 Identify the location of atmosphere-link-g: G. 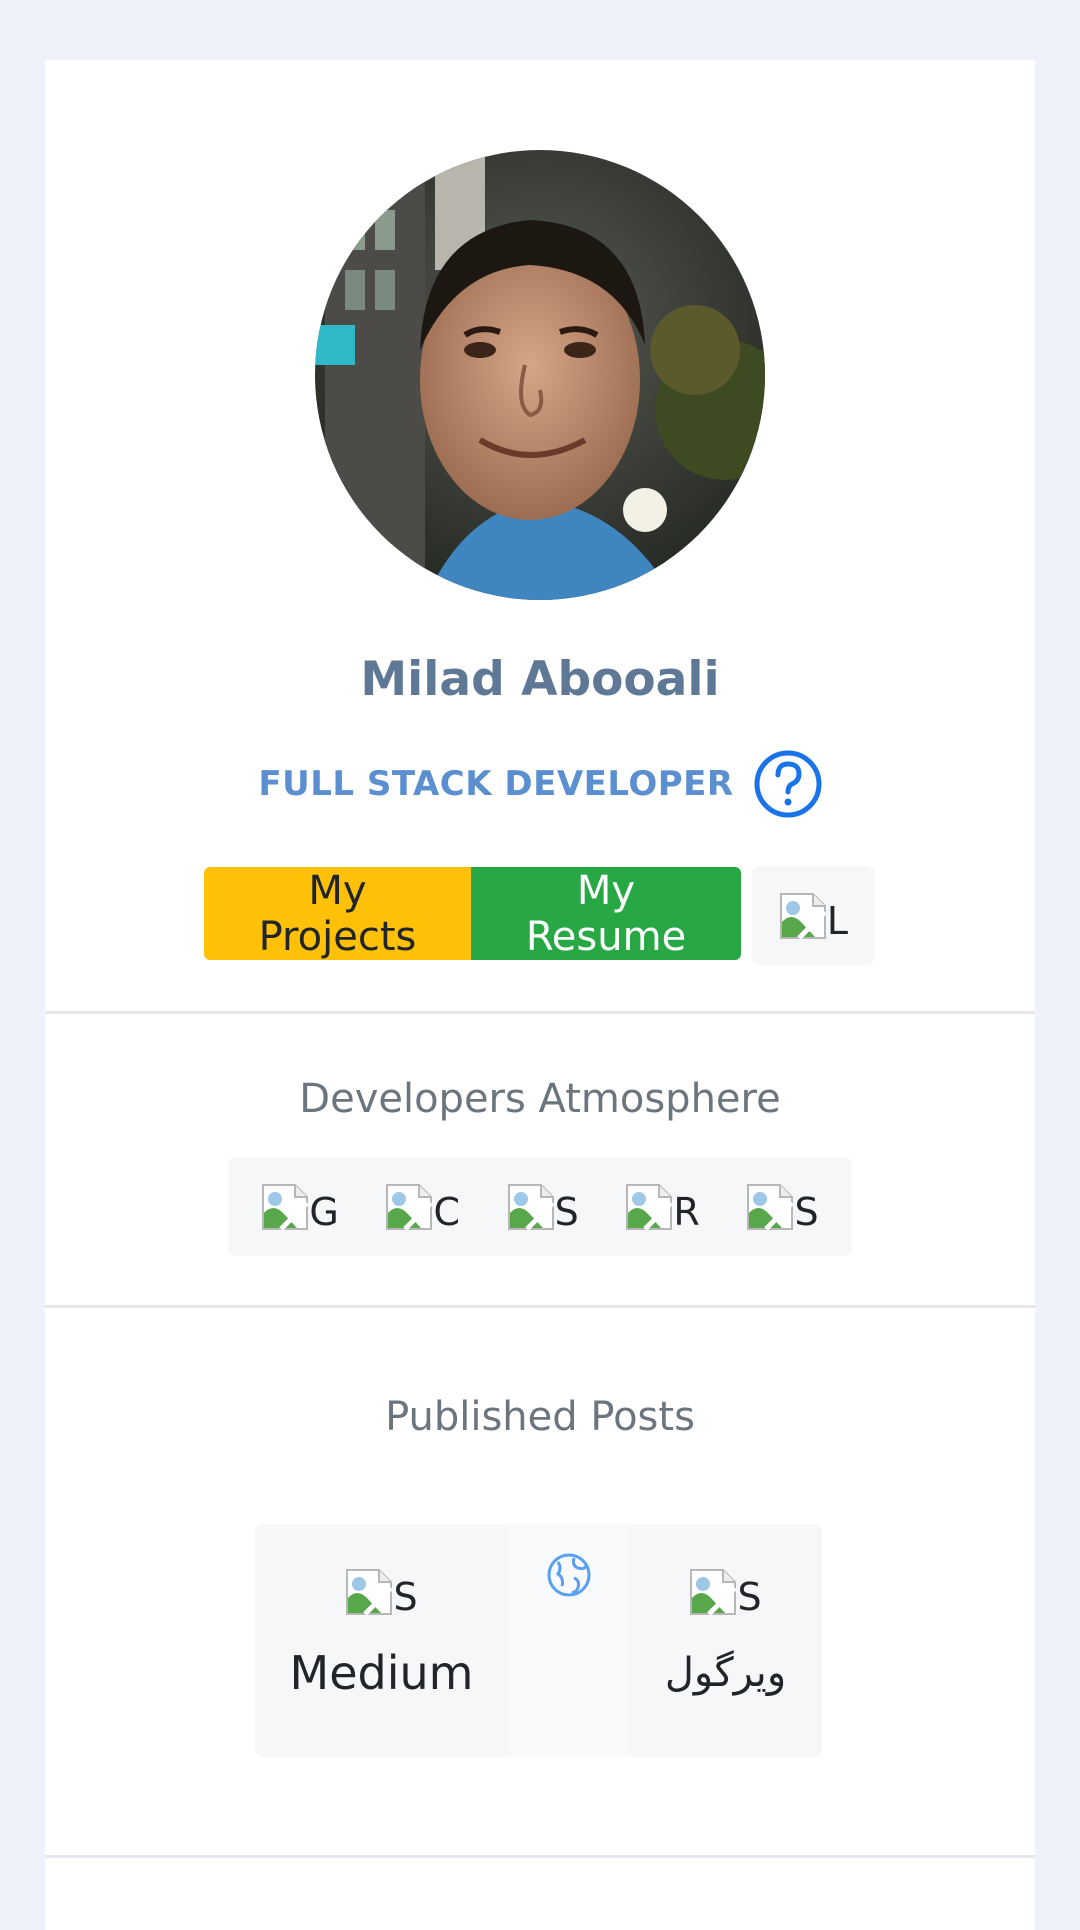
(300, 1207).